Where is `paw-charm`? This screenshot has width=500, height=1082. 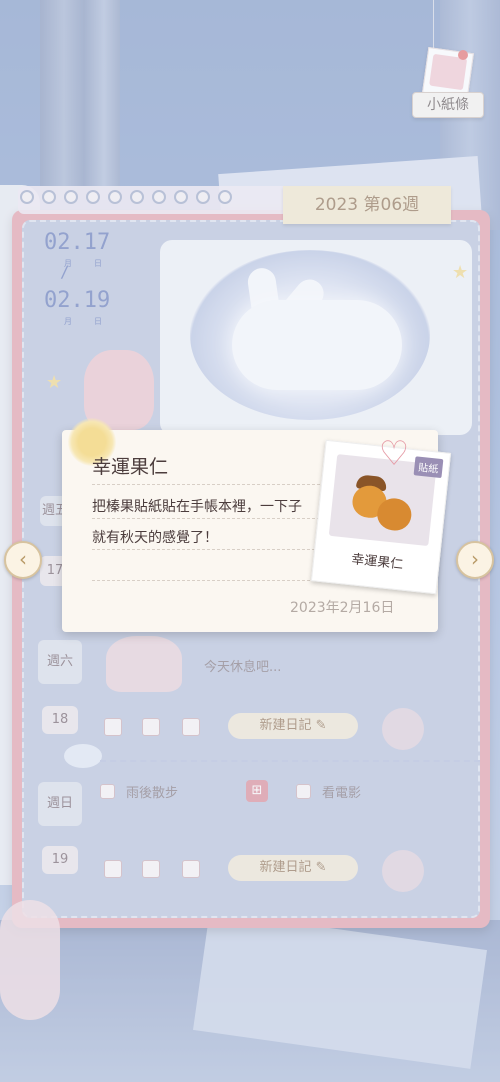
paw-charm is located at coordinates (30, 960).